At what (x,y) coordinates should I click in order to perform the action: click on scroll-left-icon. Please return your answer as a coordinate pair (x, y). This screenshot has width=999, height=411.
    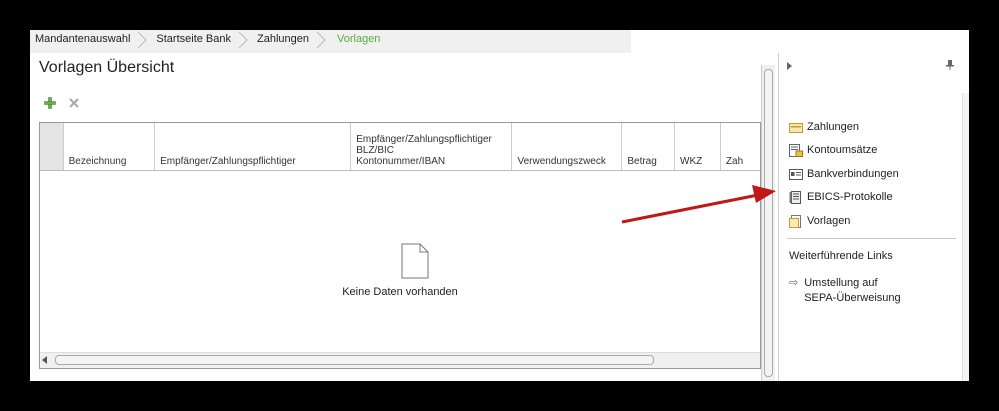
    Looking at the image, I should click on (44, 360).